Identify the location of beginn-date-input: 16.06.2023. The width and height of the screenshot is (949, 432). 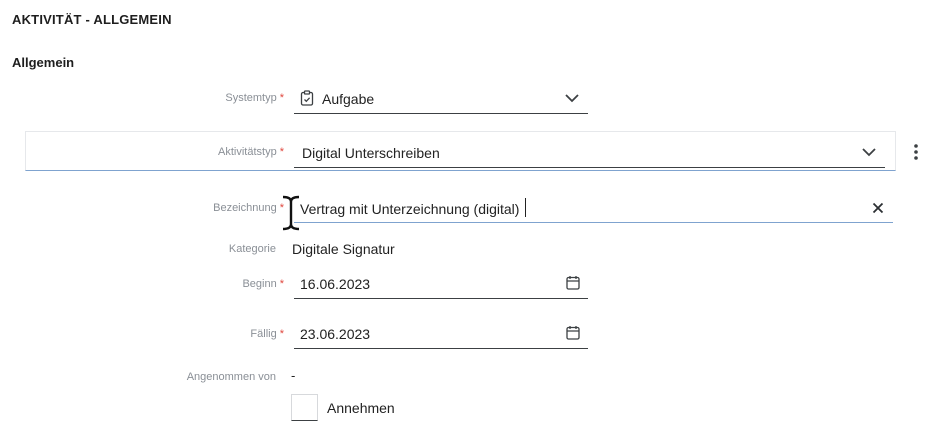
(441, 283).